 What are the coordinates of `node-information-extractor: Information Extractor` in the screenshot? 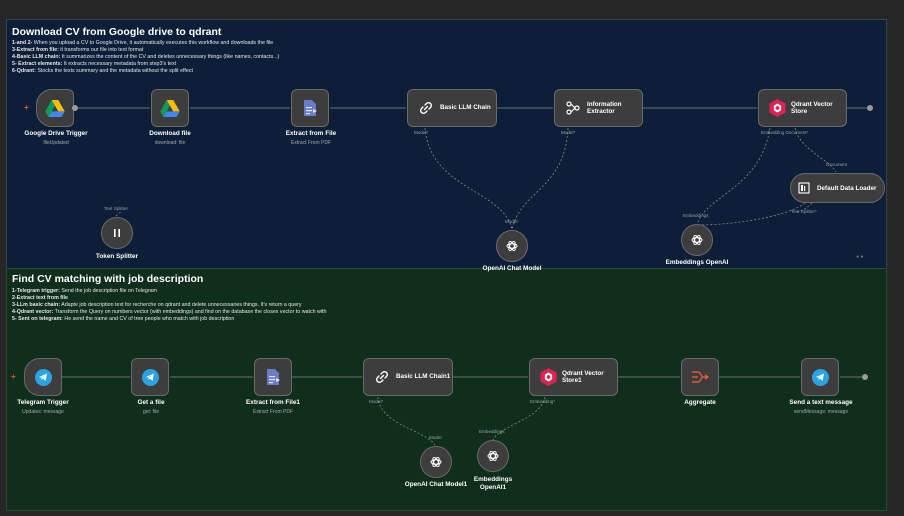 It's located at (598, 108).